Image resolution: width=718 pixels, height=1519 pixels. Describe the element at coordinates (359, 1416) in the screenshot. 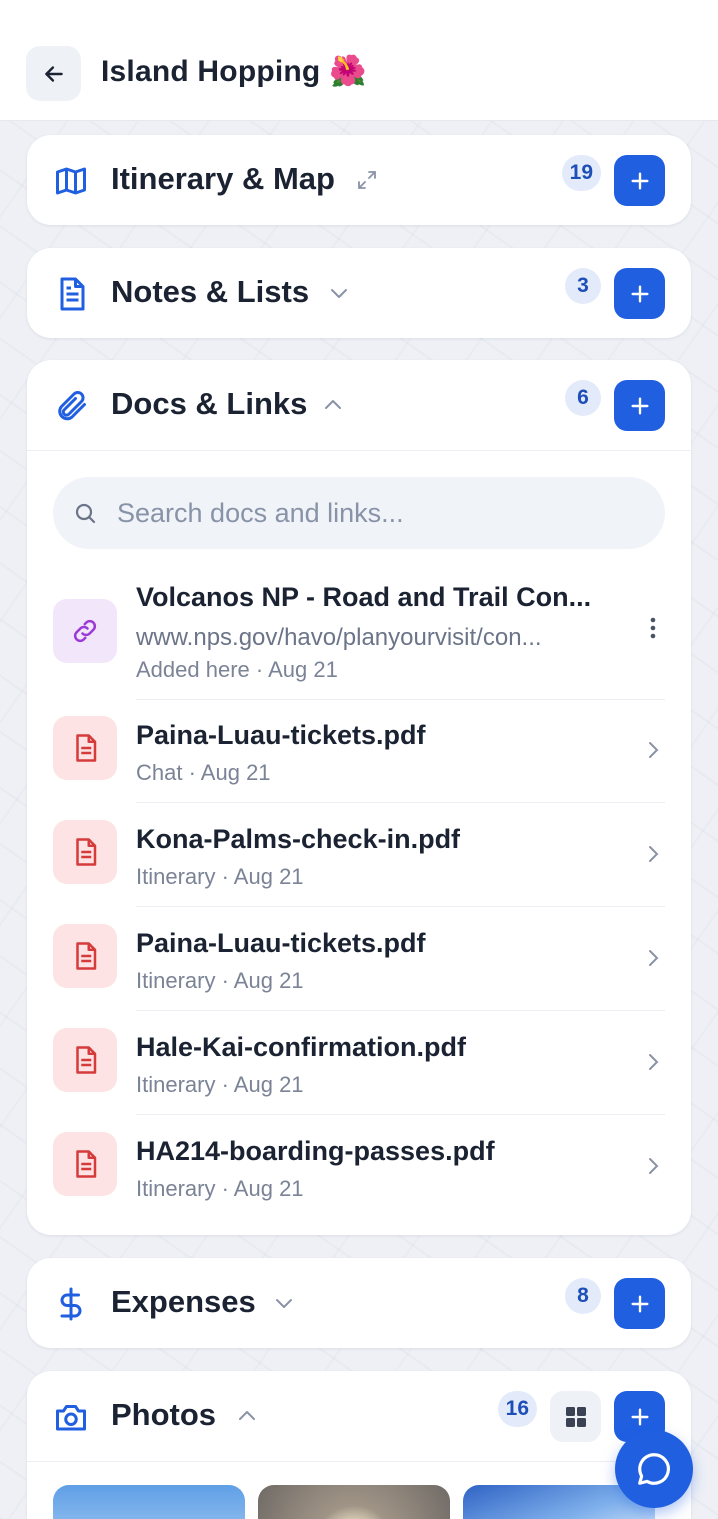

I see `photos-header: Photos 16` at that location.